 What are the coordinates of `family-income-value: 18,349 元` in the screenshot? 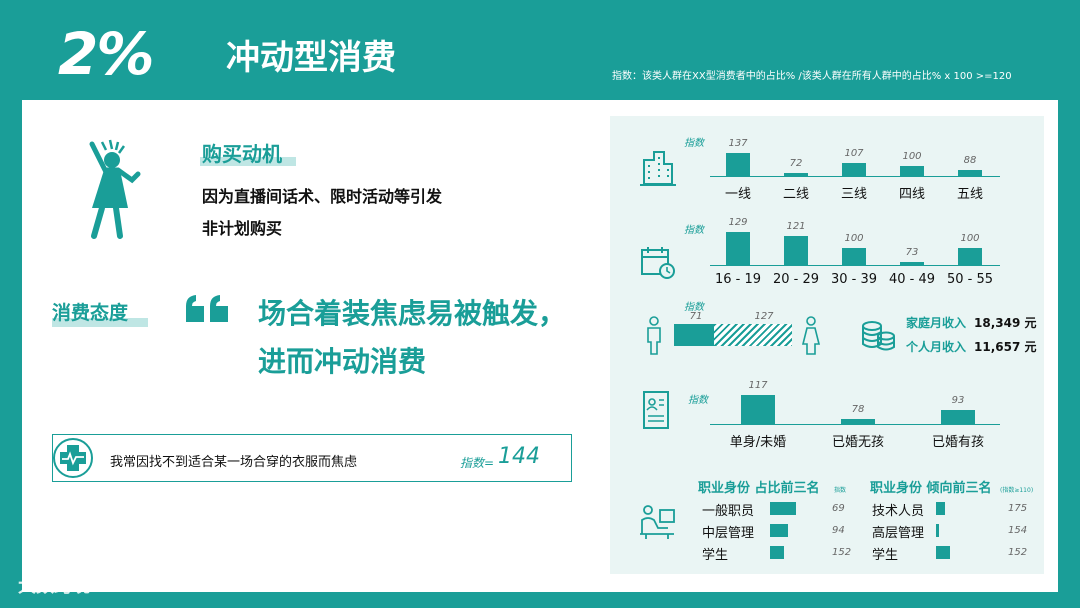 It's located at (1005, 323).